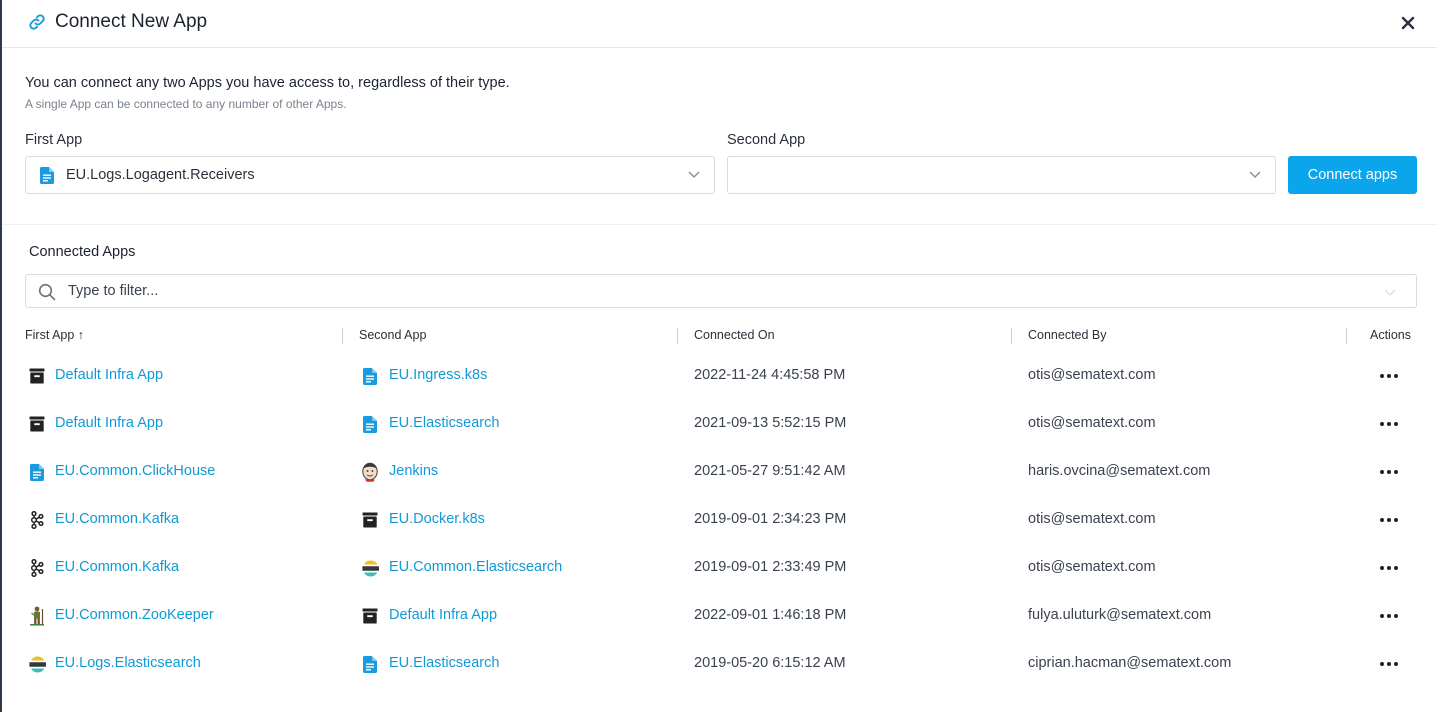 The width and height of the screenshot is (1437, 712). I want to click on second-app-link: EU.Docker.k8s, so click(437, 519).